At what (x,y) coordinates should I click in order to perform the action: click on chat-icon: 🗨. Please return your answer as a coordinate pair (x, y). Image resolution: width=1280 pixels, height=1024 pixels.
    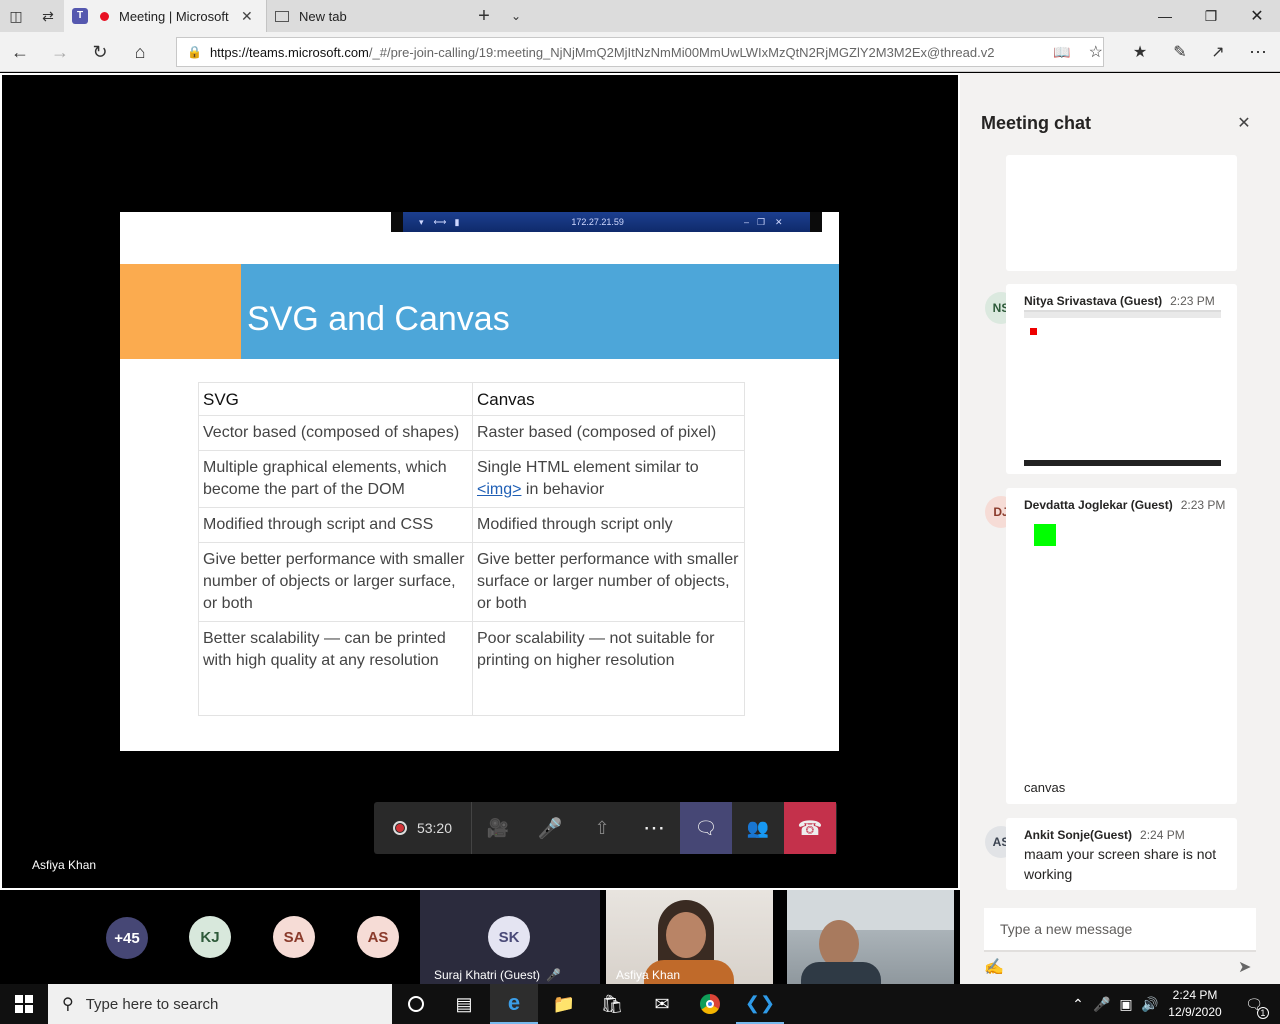
    Looking at the image, I should click on (706, 827).